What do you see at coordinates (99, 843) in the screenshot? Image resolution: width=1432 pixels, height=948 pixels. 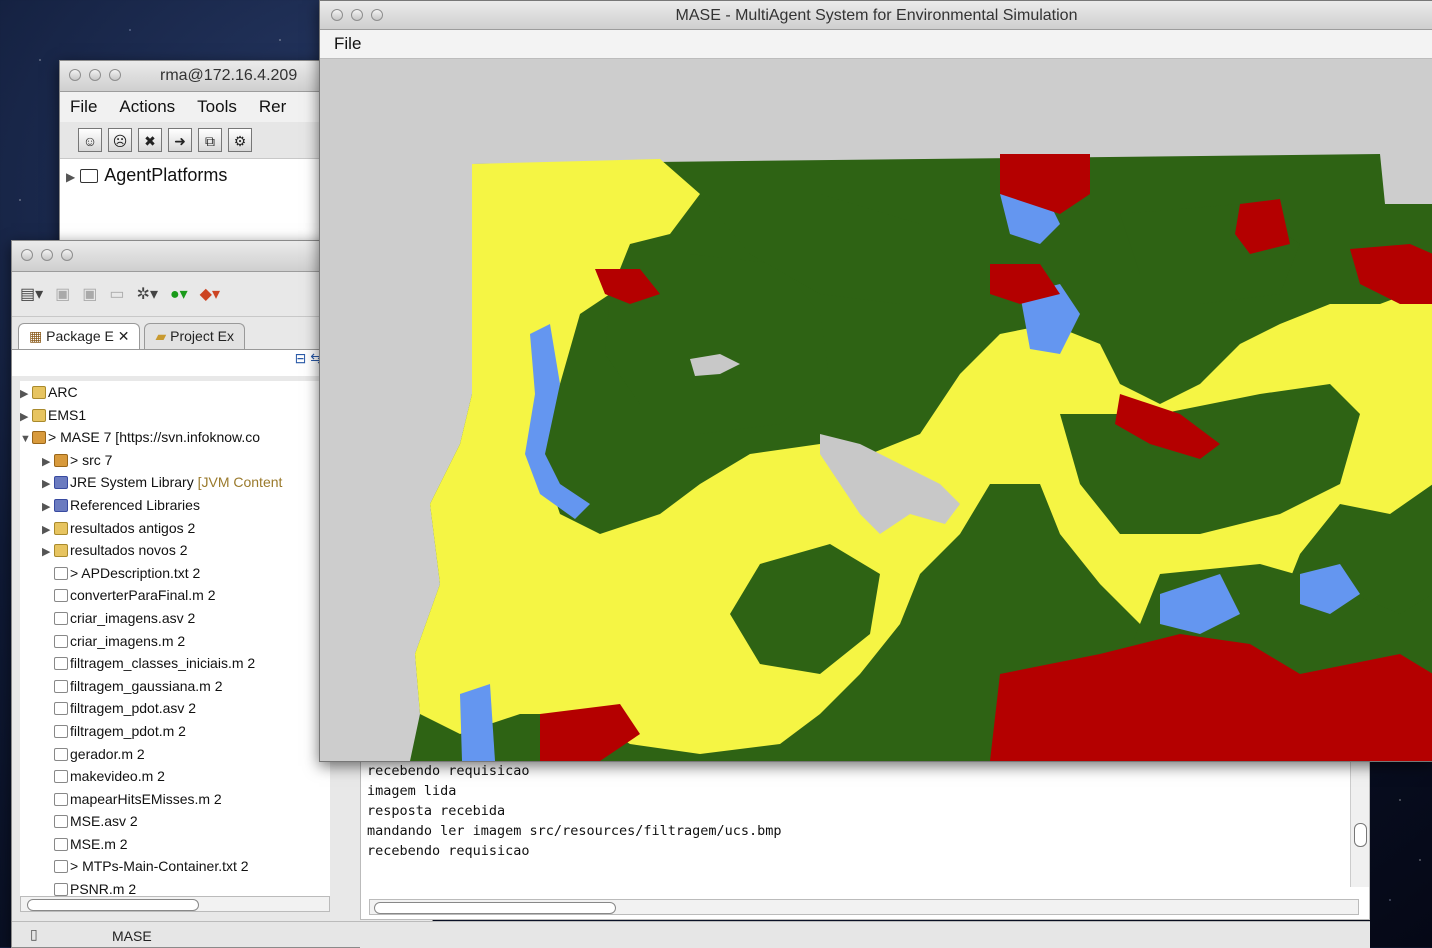 I see `tree-node-label: MSE.m 2` at bounding box center [99, 843].